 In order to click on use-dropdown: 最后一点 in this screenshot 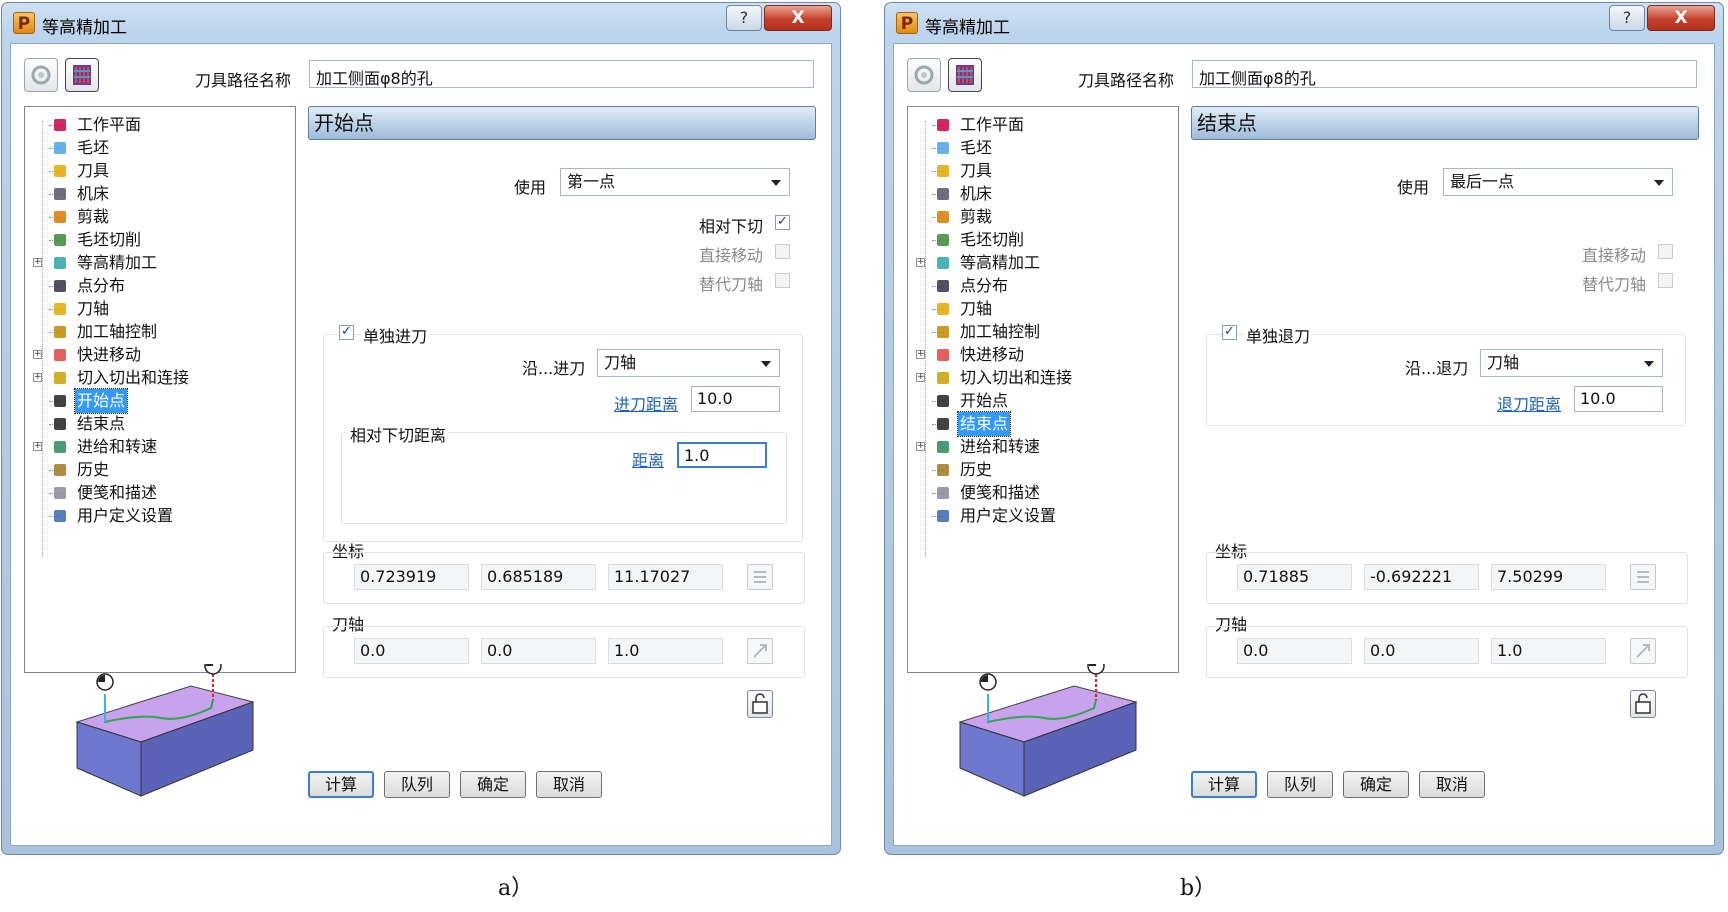, I will do `click(1558, 182)`.